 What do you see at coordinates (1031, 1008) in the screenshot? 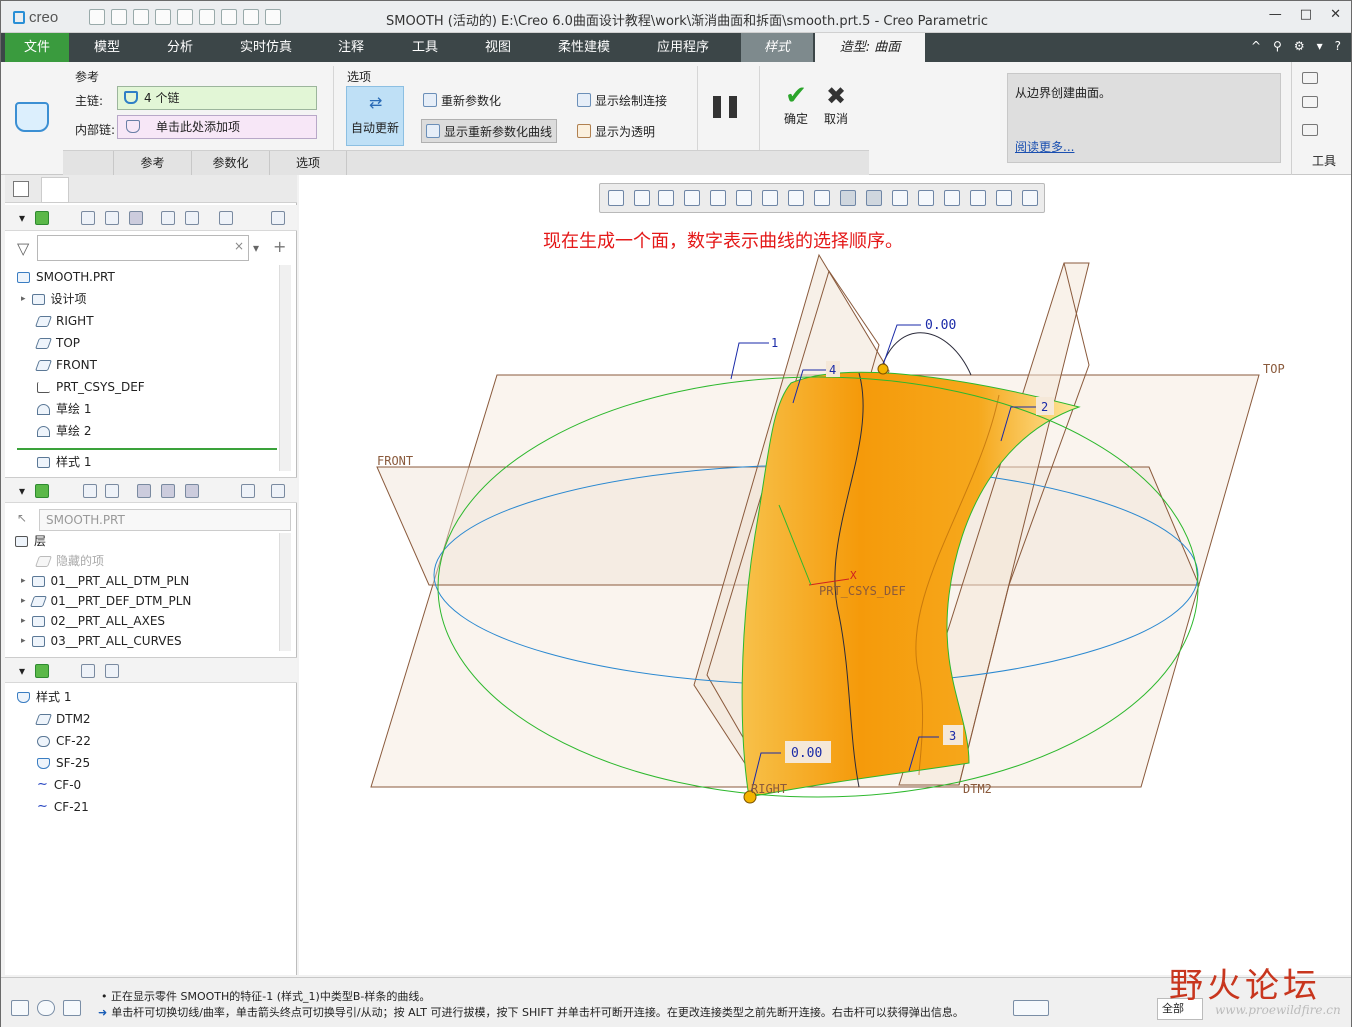
I see `find-icon` at bounding box center [1031, 1008].